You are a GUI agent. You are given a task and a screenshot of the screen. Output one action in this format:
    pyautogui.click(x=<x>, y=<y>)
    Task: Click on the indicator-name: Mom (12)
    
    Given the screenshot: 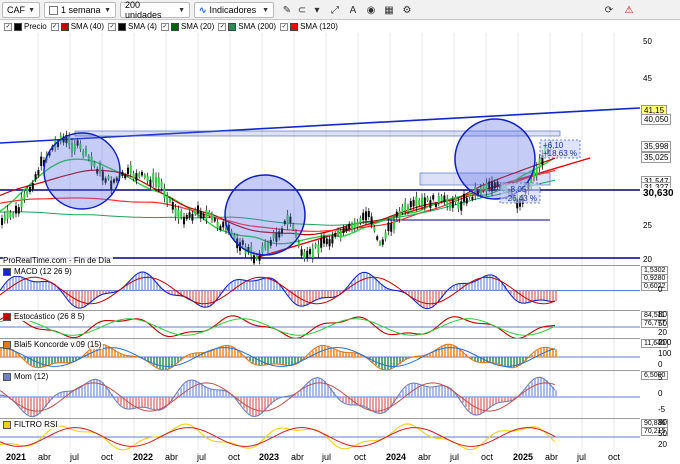 What is the action you would take?
    pyautogui.click(x=31, y=376)
    